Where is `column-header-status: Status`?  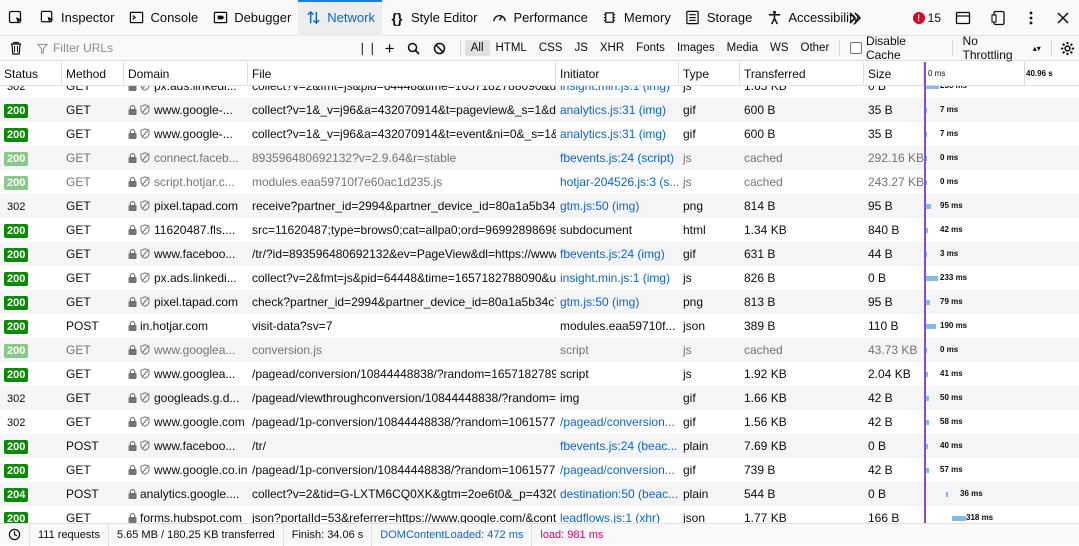
column-header-status: Status is located at coordinates (31, 74).